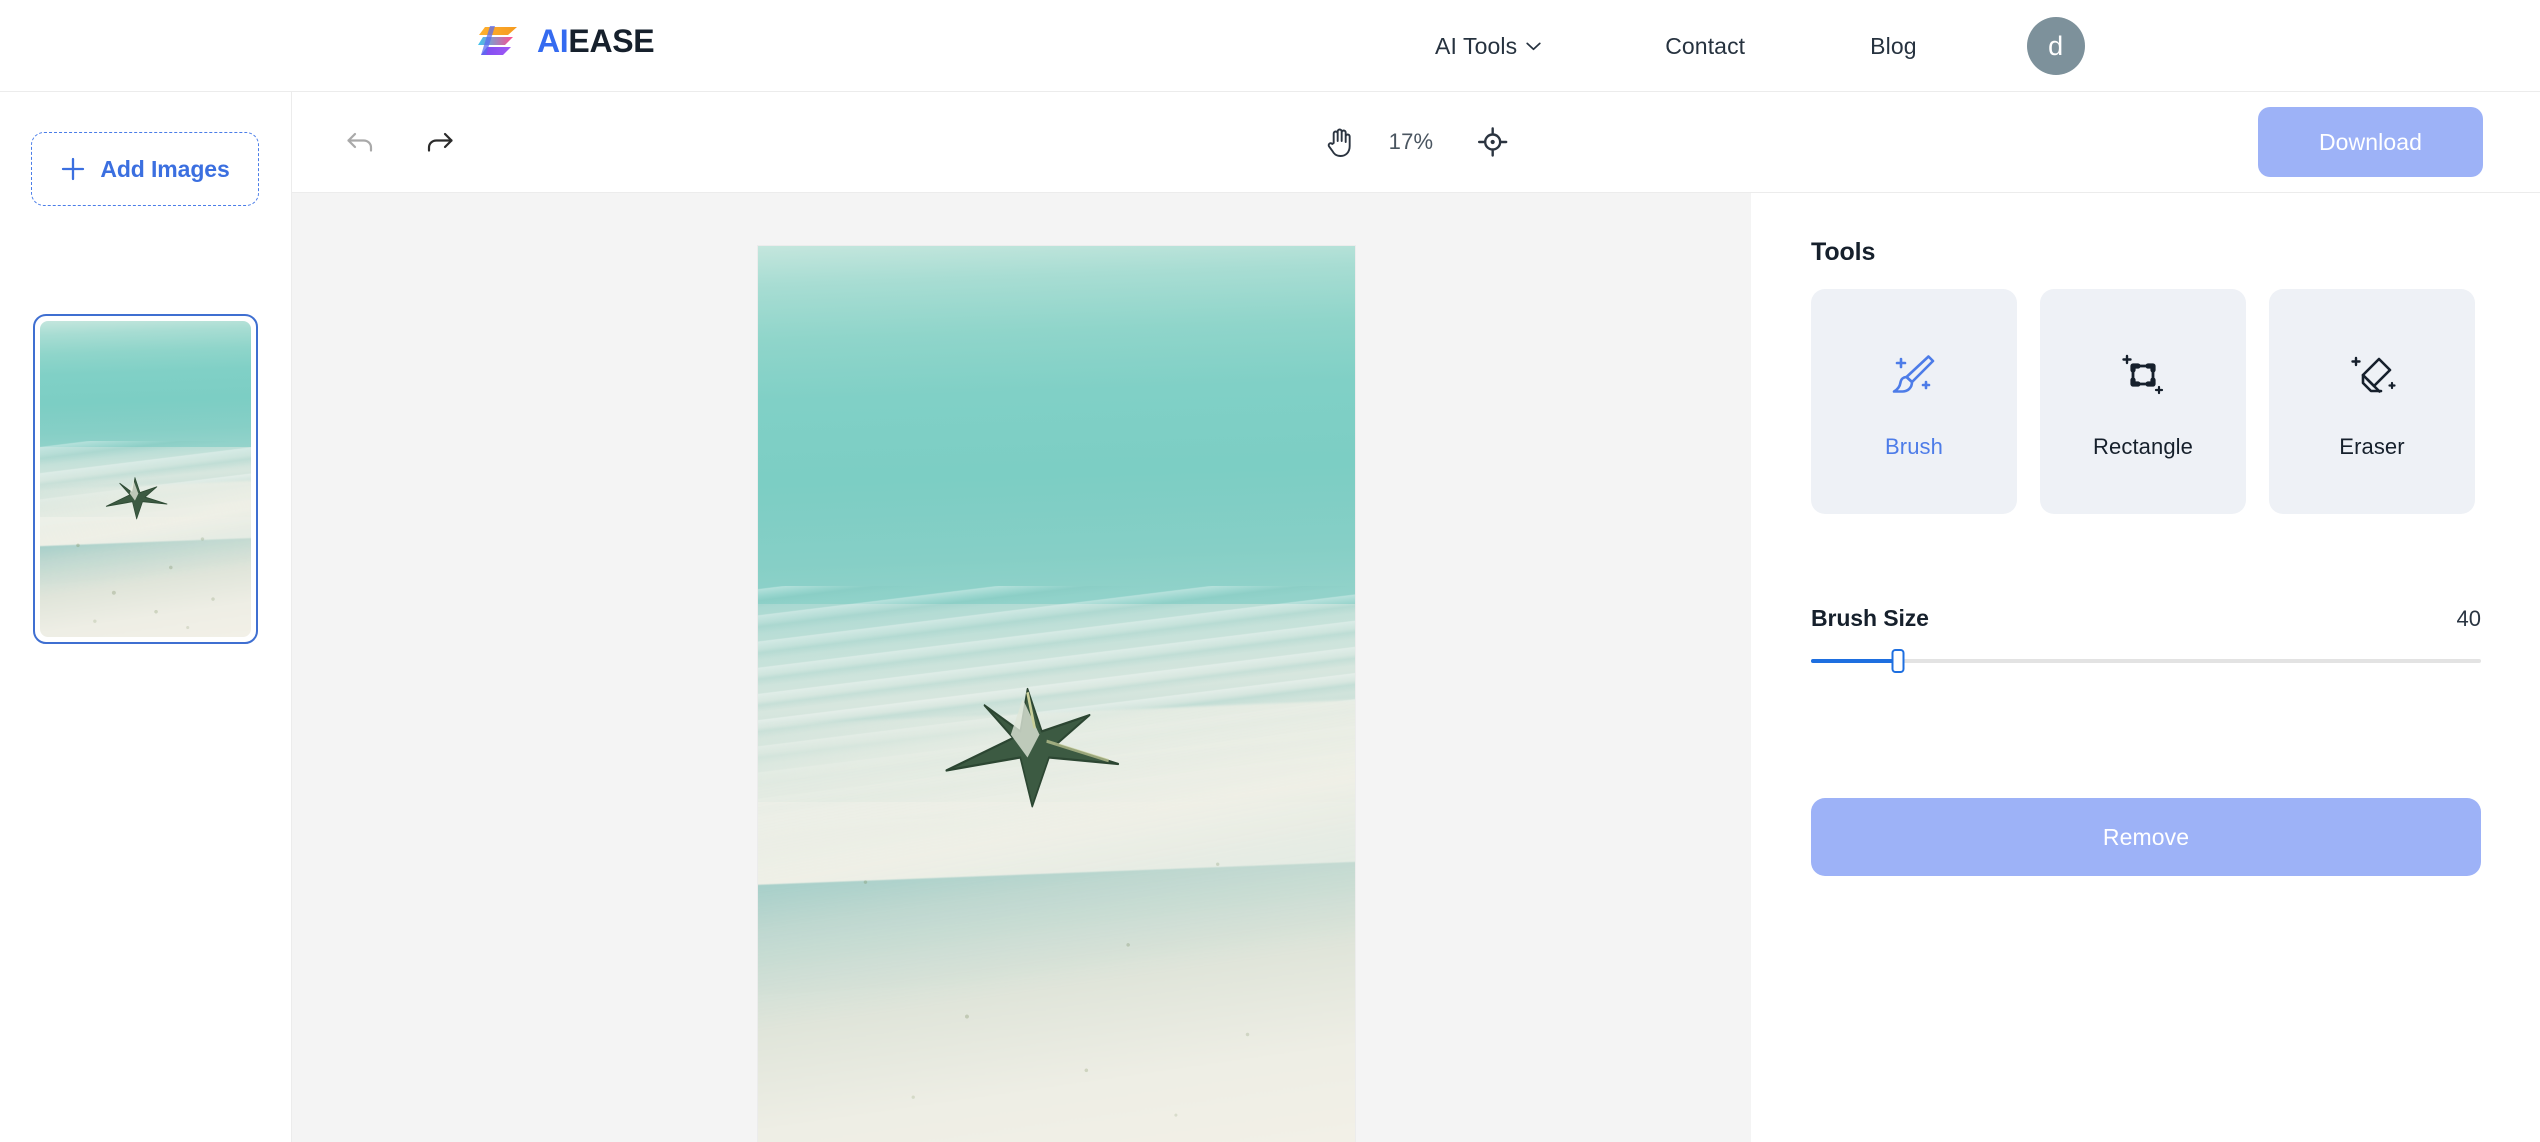 This screenshot has height=1142, width=2540. I want to click on top-navigation-bar: AIEASE AI Tools Contact Blog d, so click(1270, 46).